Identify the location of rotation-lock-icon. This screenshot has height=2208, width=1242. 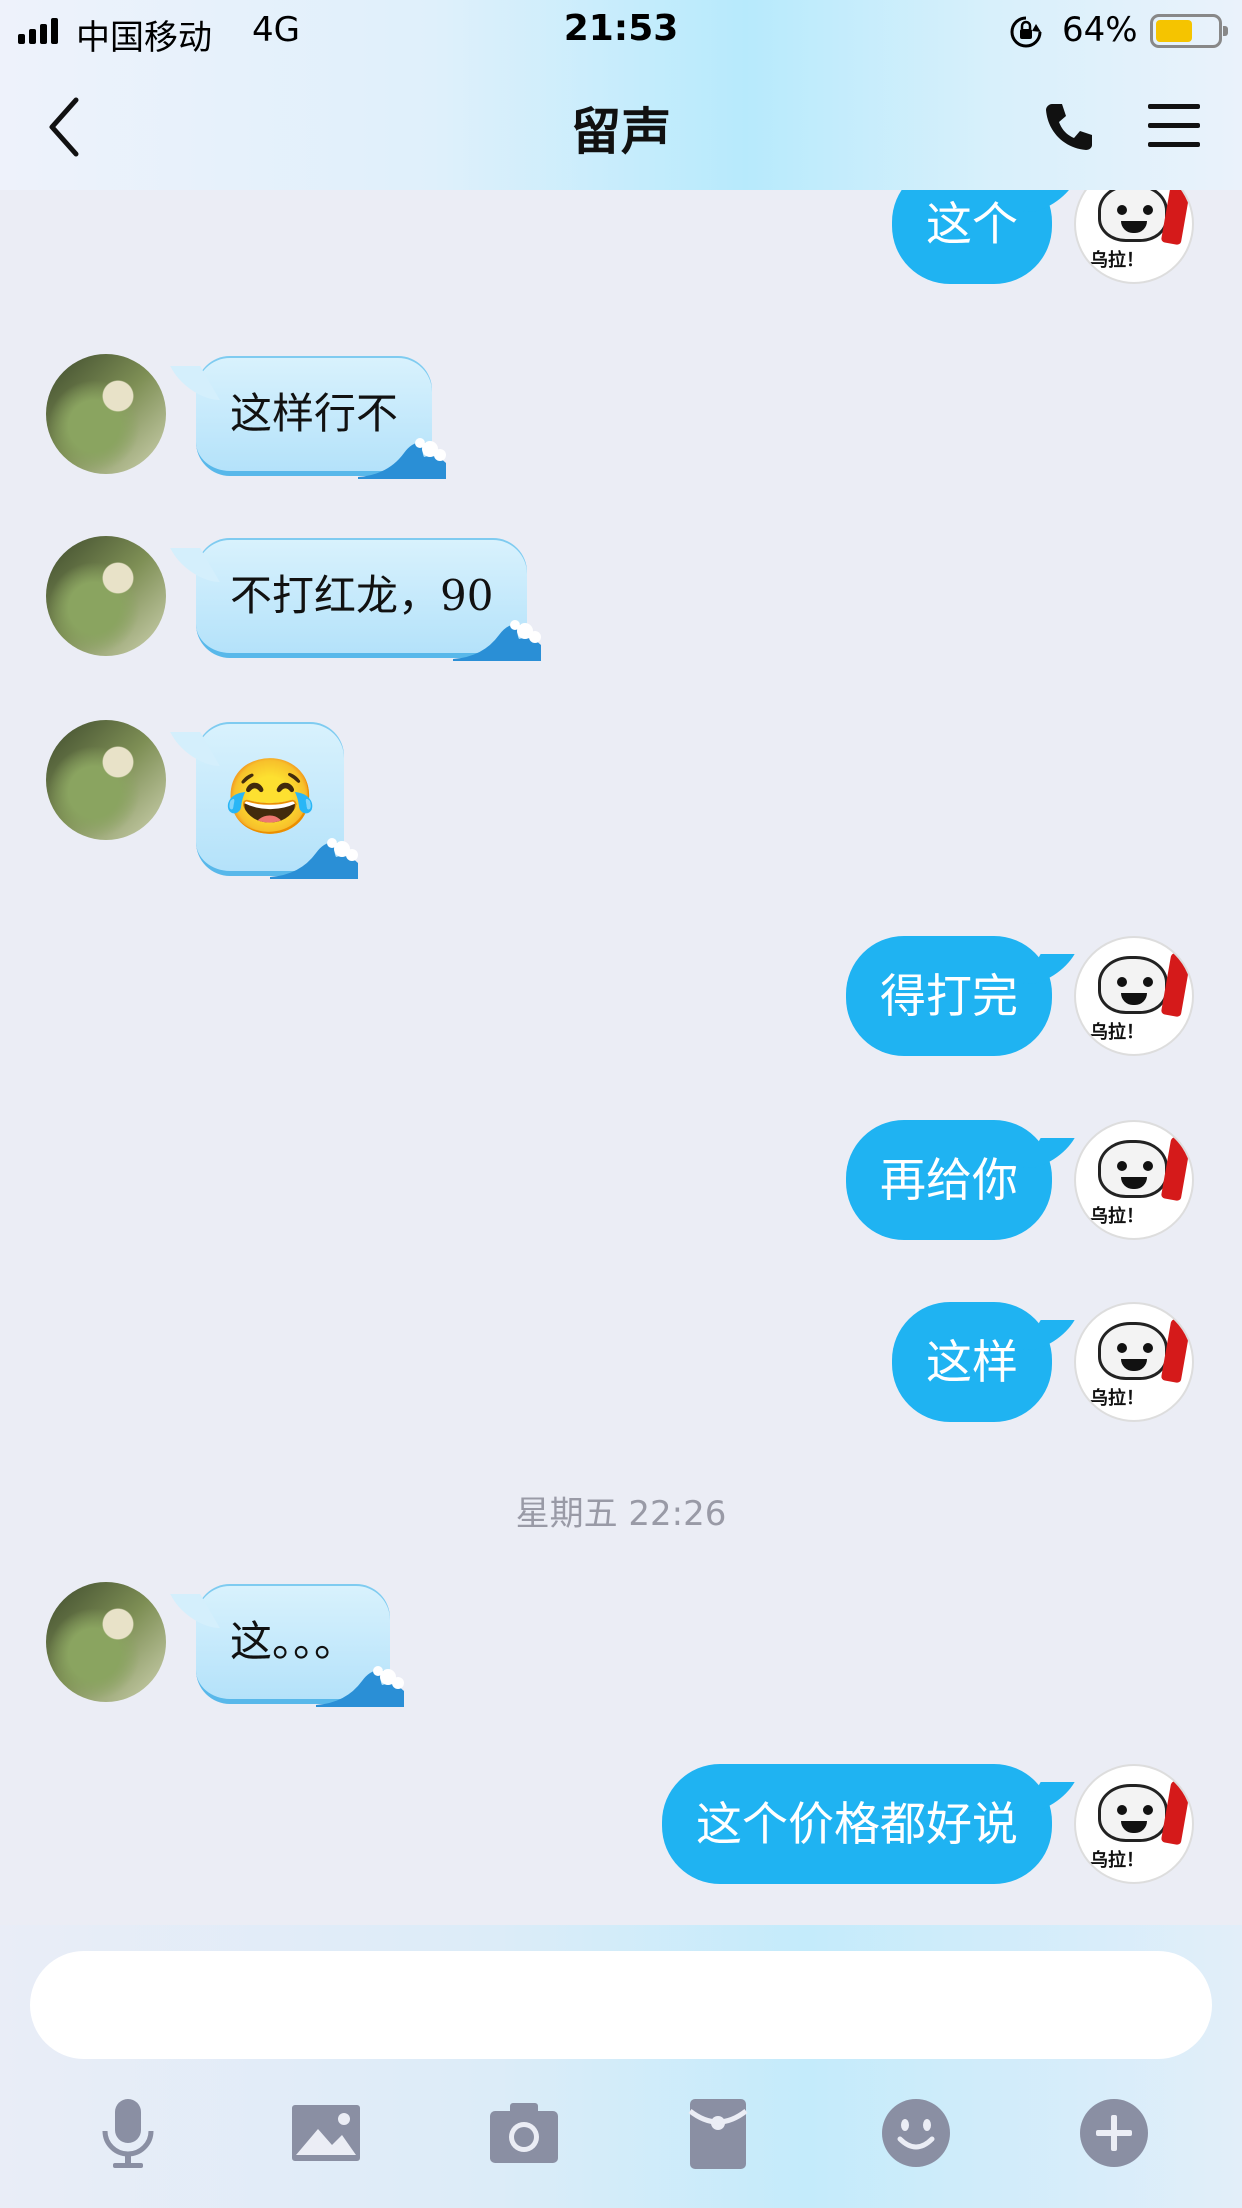
(1026, 32).